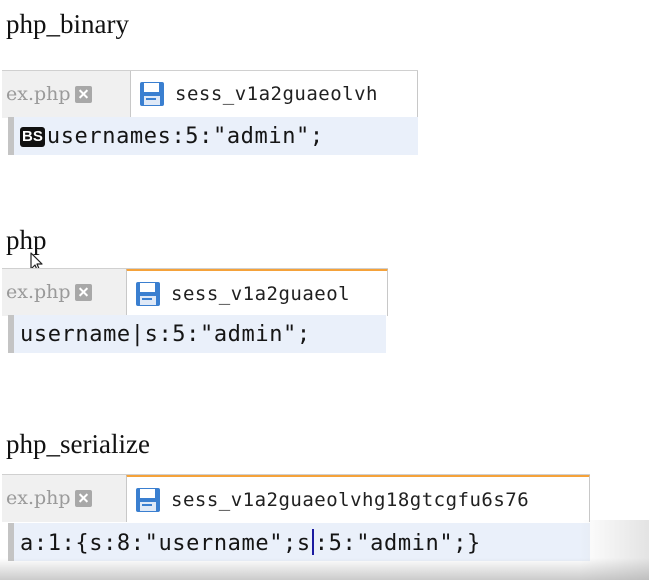 The image size is (649, 580). I want to click on editor-line: username|s:5:"admin";, so click(197, 334).